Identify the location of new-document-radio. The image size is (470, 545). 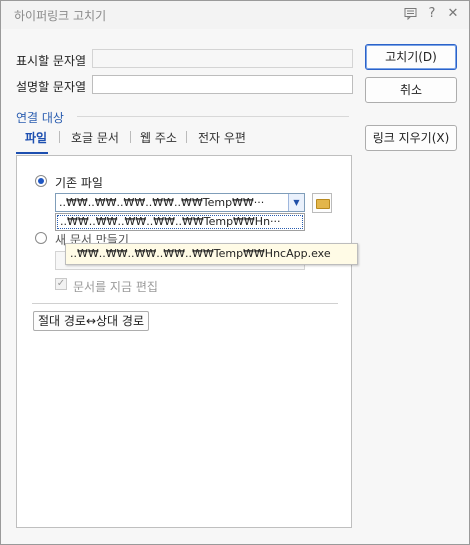
(41, 238).